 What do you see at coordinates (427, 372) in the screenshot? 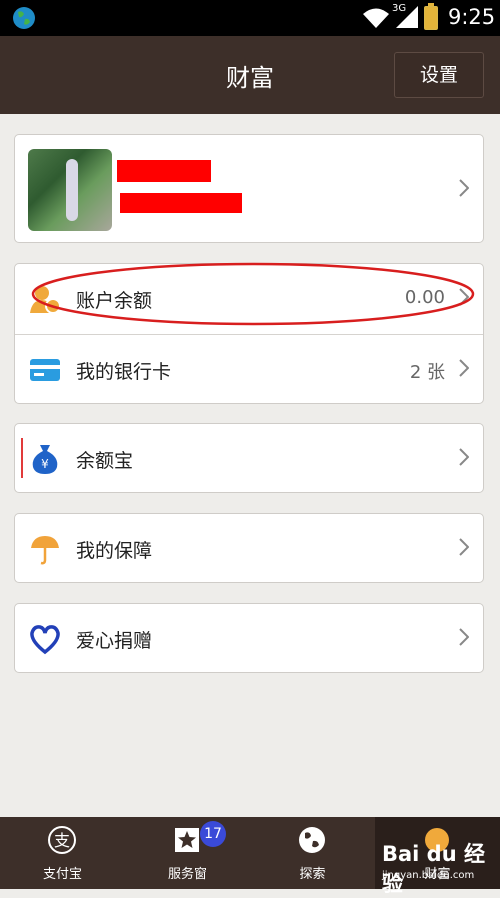
I see `bank-cards-count: 2 张` at bounding box center [427, 372].